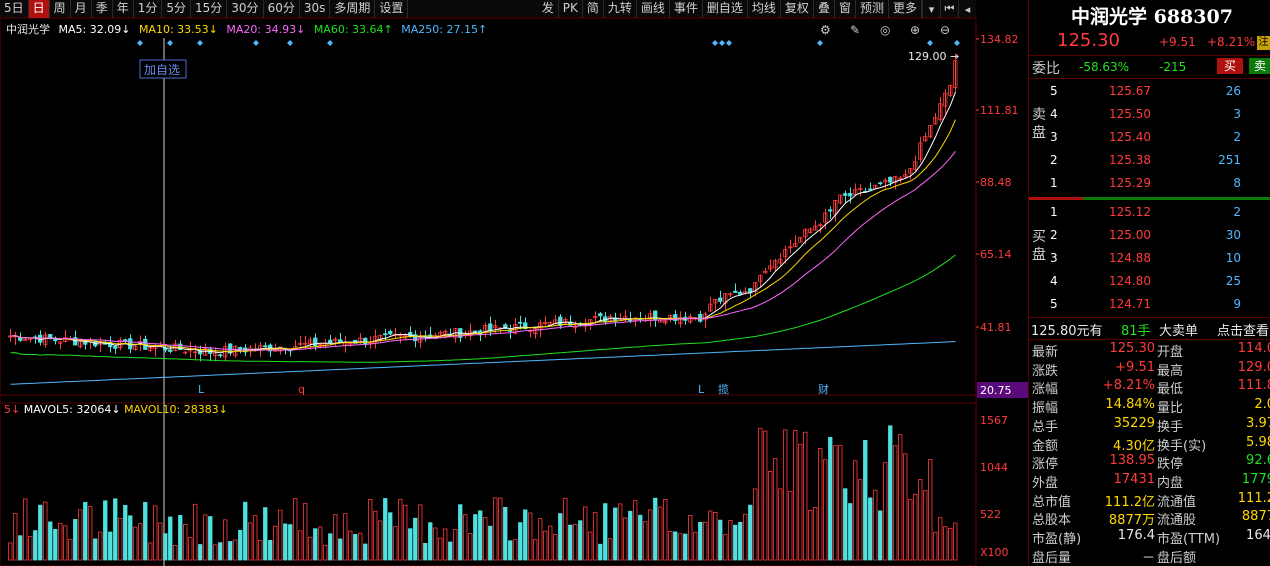  I want to click on level-volume: 251, so click(1229, 160).